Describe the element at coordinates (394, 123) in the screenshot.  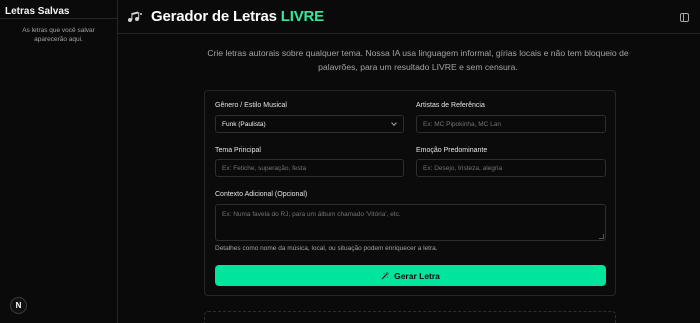
I see `chevron-down-icon` at that location.